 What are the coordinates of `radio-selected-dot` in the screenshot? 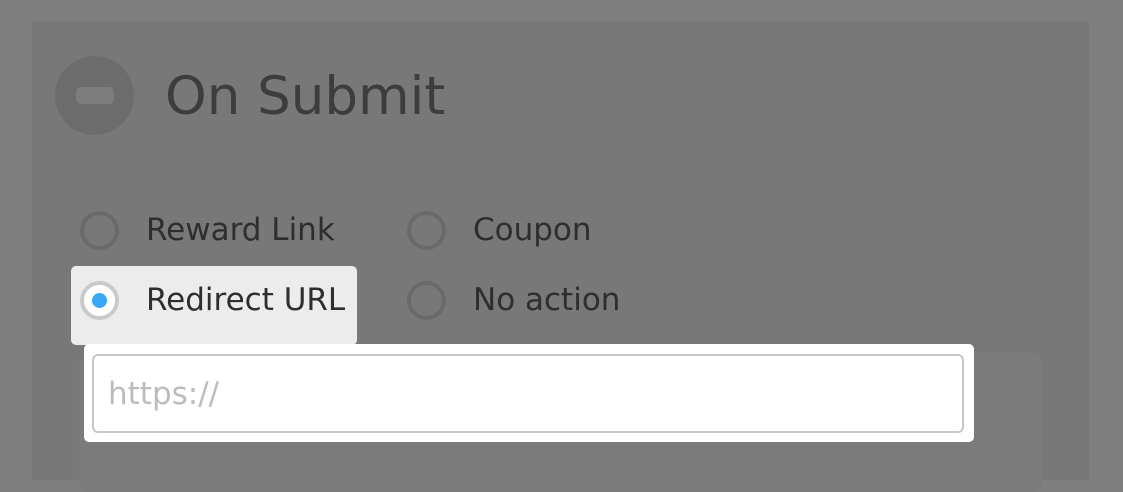 It's located at (99, 300).